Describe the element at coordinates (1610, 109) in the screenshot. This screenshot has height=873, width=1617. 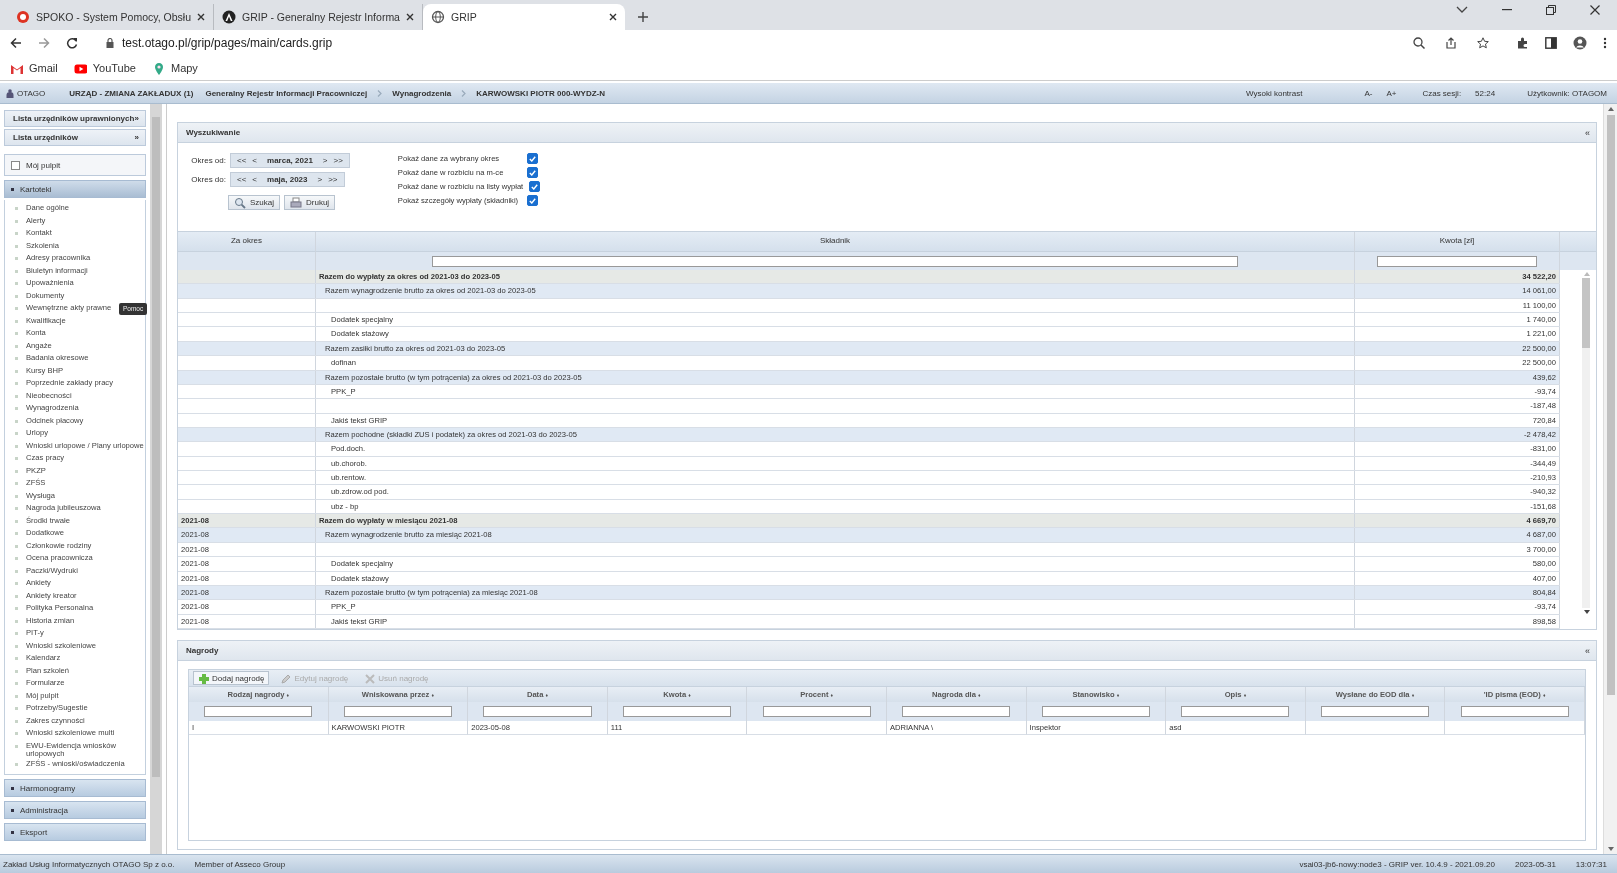
I see `up-arrow-icon` at that location.